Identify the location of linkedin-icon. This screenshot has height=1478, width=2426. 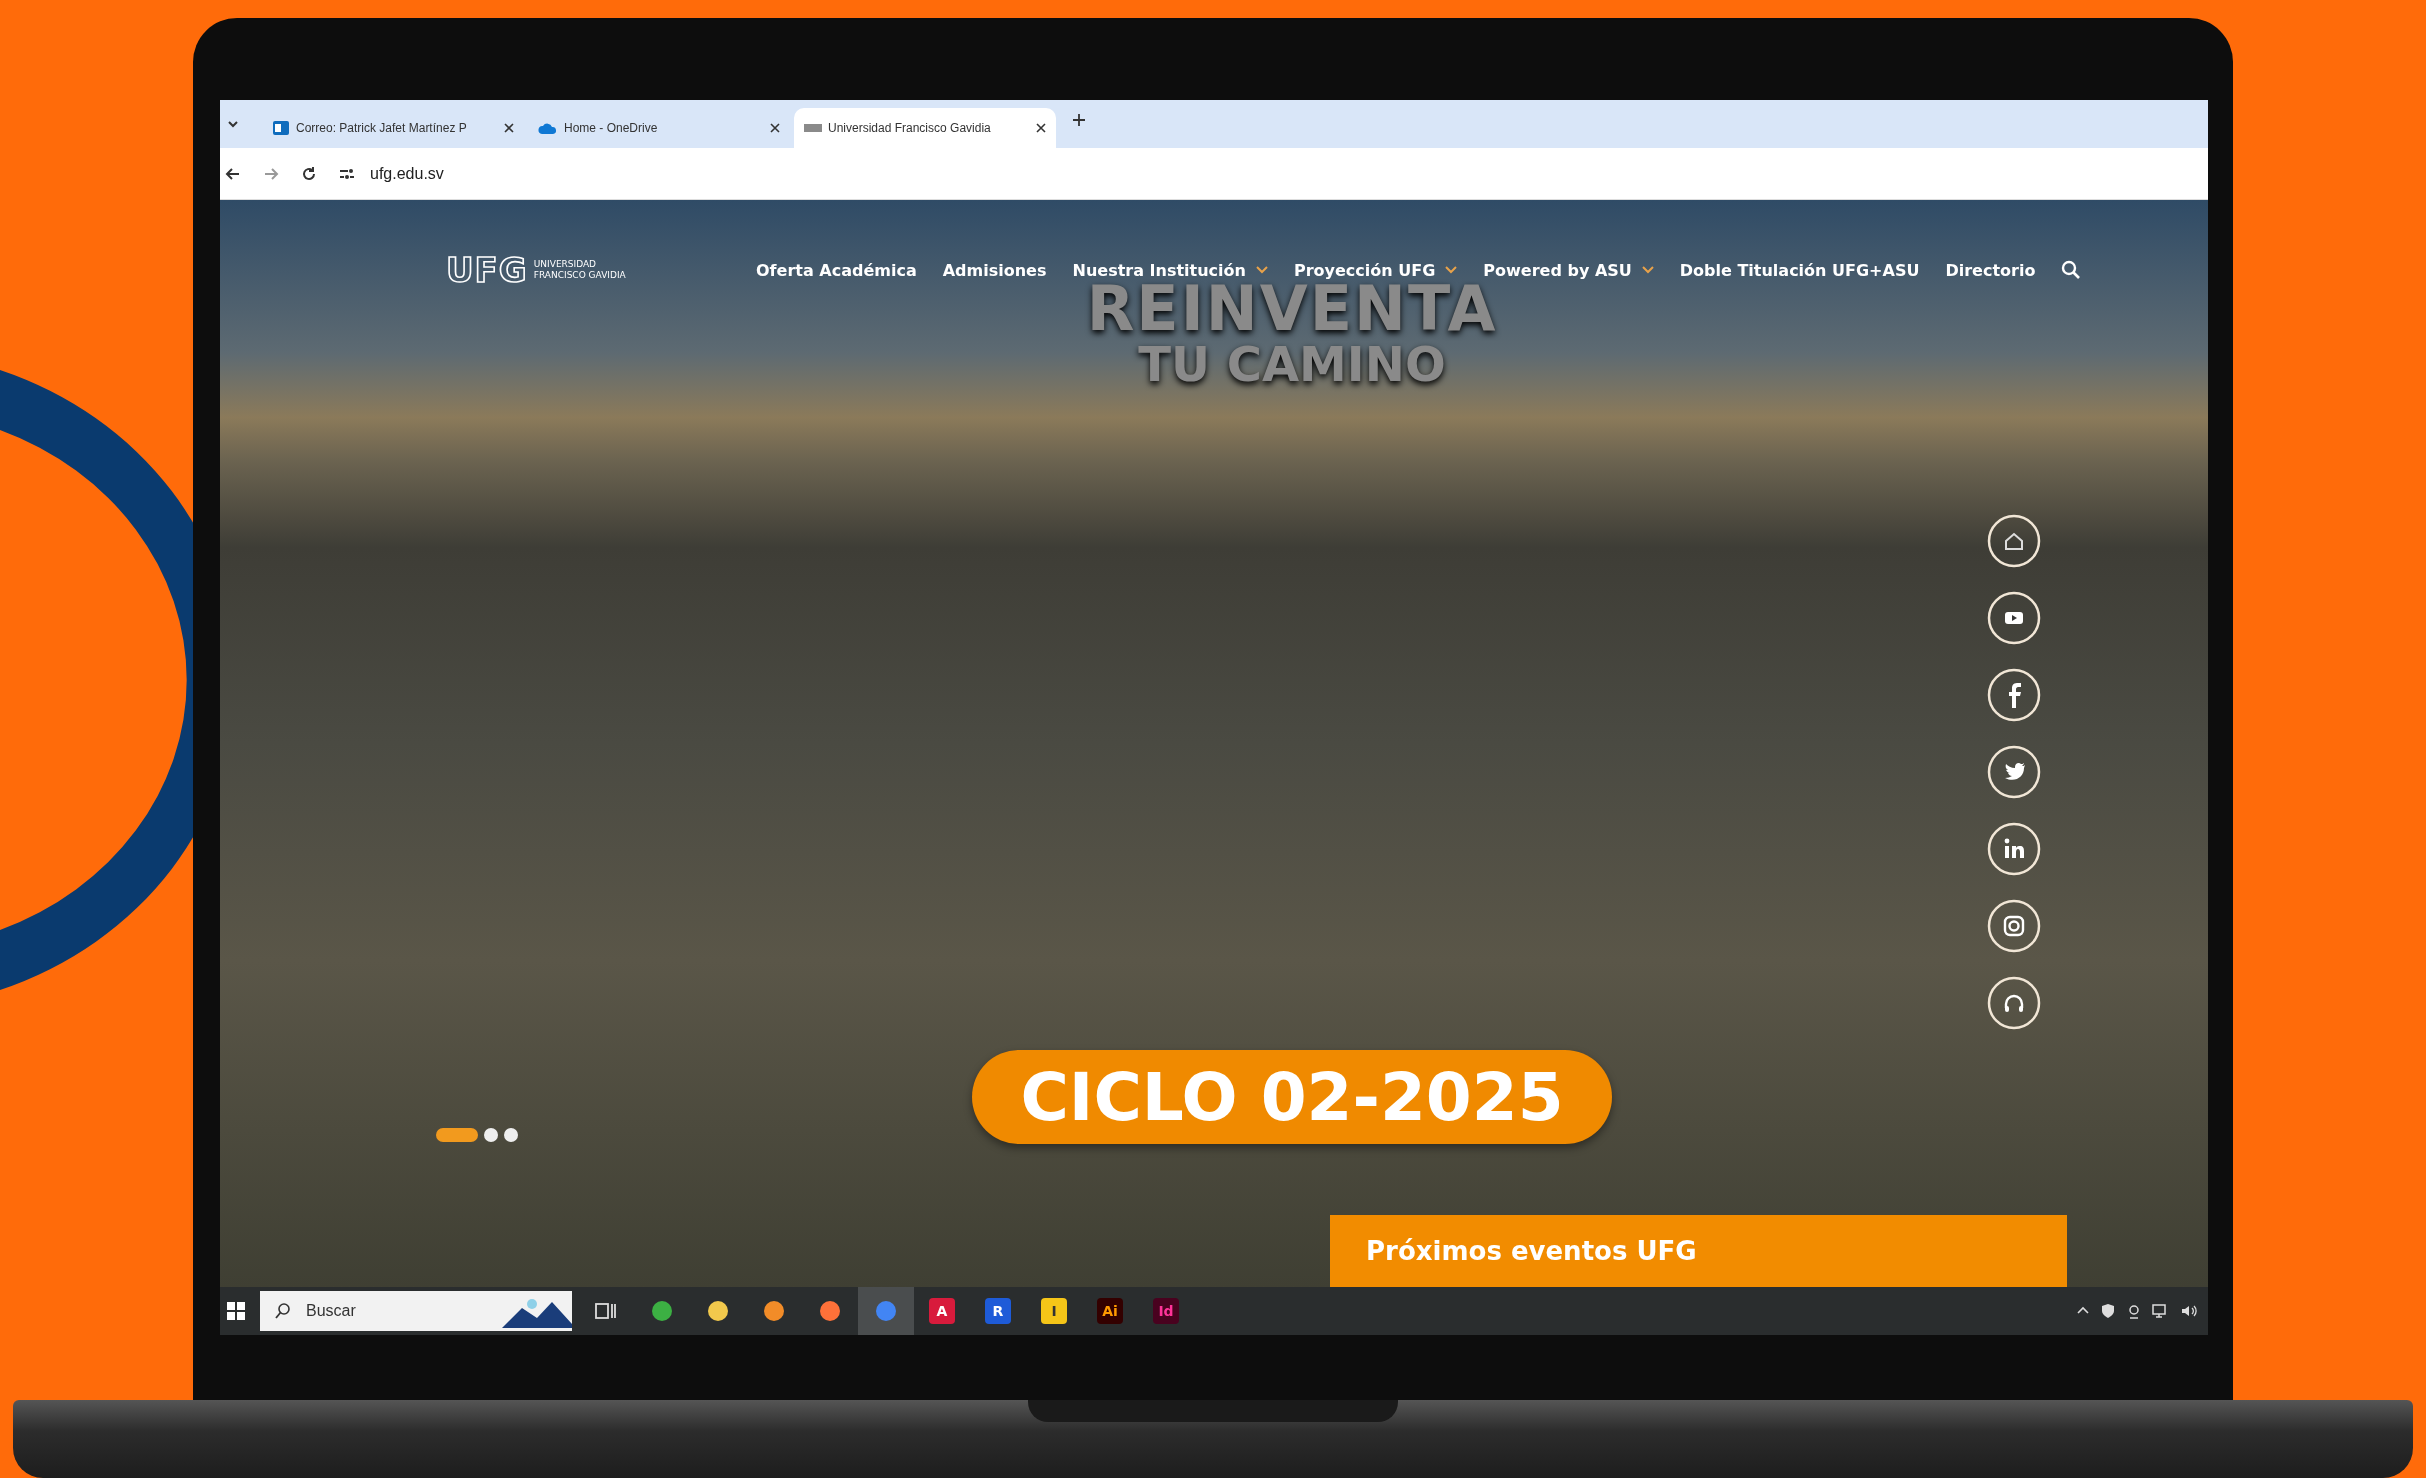
(2014, 849).